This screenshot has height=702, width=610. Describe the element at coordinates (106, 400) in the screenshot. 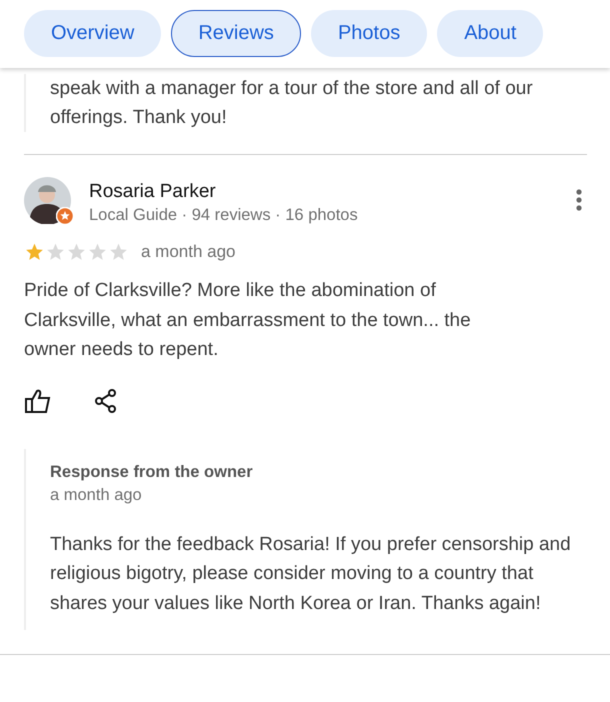

I see `share-icon` at that location.